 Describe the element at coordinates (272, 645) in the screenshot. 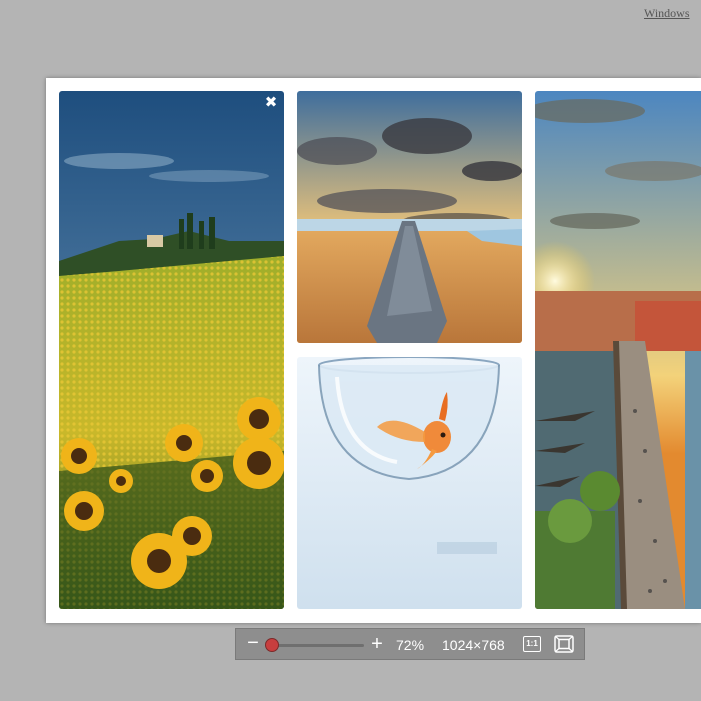

I see `zoom-slider-thumb` at that location.